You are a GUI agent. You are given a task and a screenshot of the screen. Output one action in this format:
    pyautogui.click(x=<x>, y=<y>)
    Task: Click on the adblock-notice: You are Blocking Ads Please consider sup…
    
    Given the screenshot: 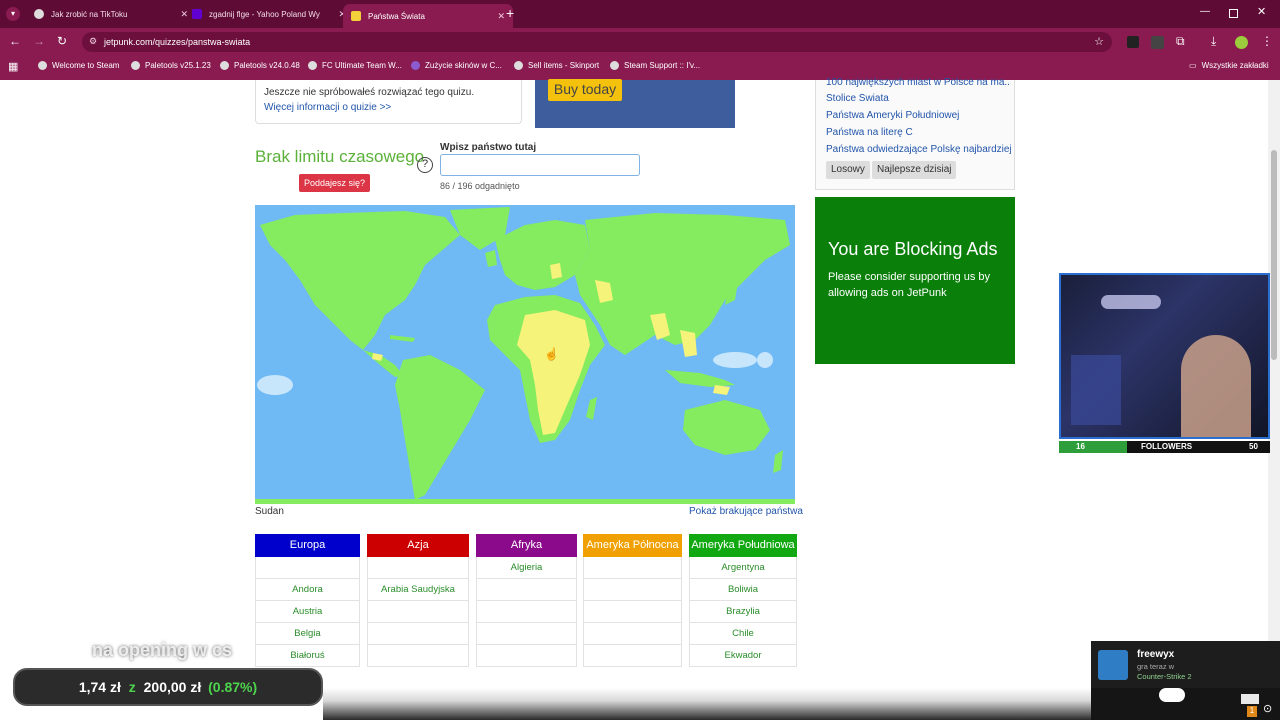 What is the action you would take?
    pyautogui.click(x=915, y=280)
    